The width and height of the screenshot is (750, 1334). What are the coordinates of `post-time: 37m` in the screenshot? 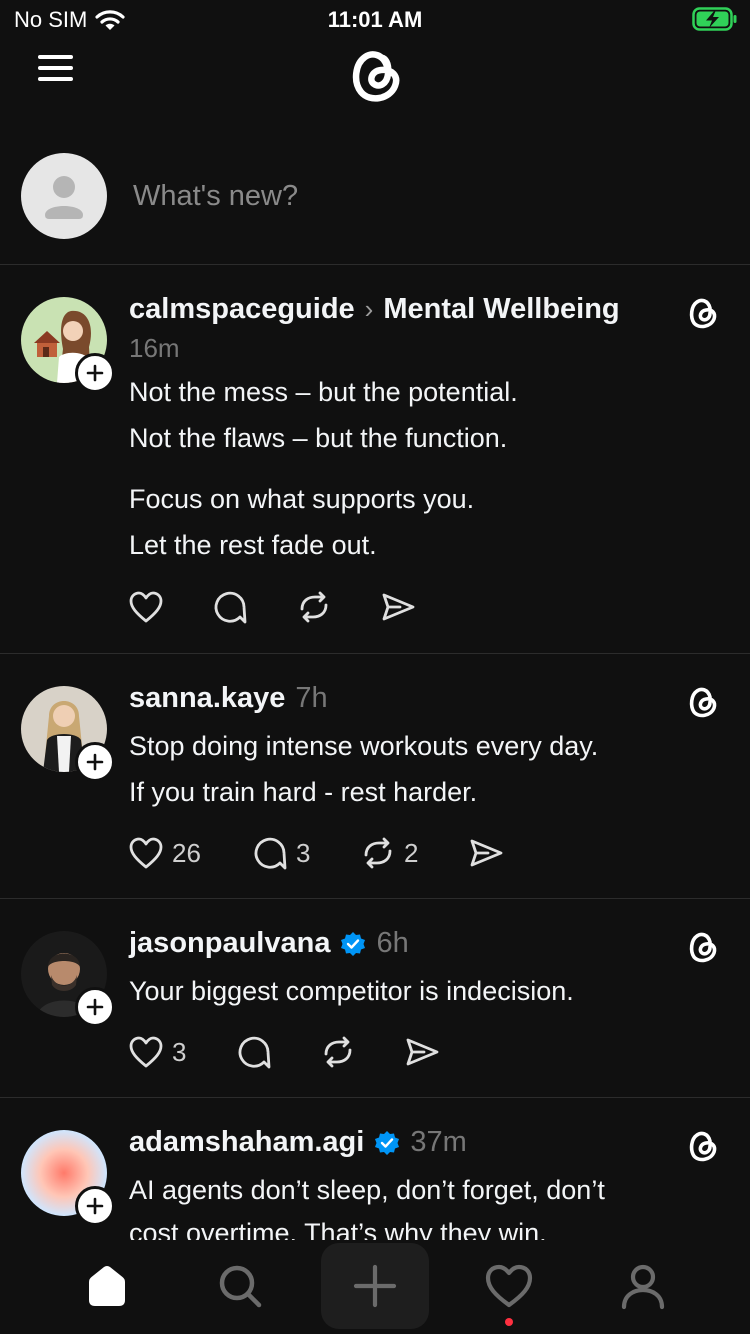 It's located at (438, 1142).